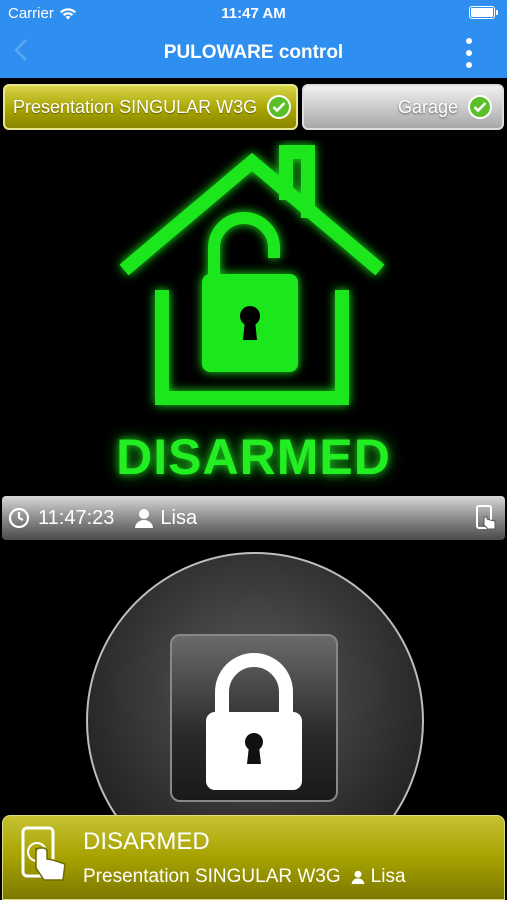  Describe the element at coordinates (253, 518) in the screenshot. I see `last-event-bar: 11:47:23 Lisa` at that location.